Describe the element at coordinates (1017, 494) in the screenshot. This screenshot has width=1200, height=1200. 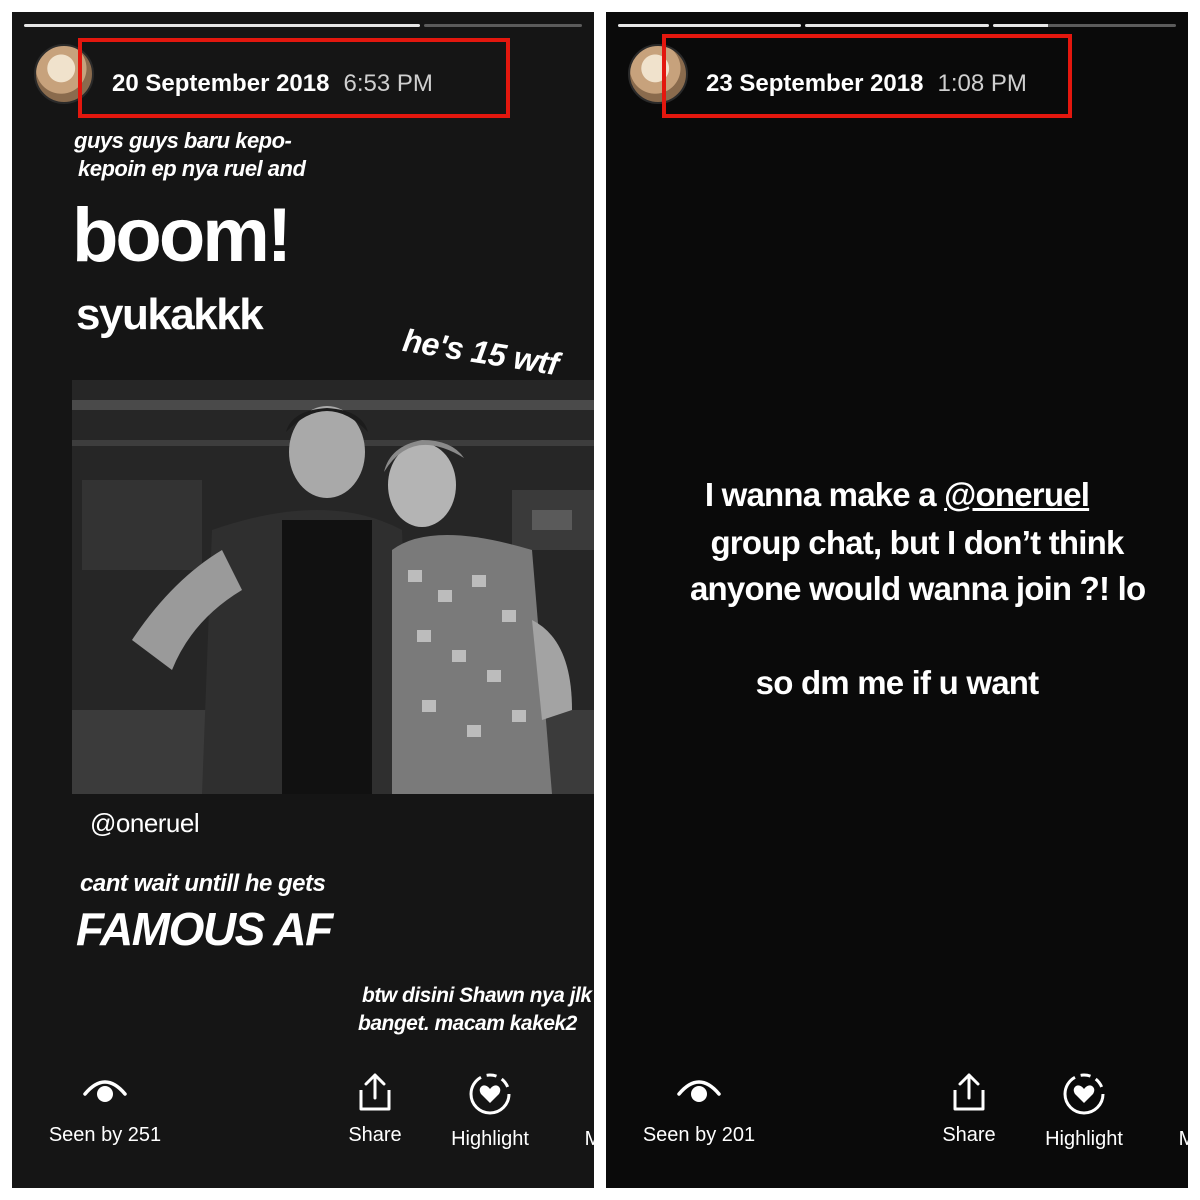
I see `story-mention-link: @oneruel` at that location.